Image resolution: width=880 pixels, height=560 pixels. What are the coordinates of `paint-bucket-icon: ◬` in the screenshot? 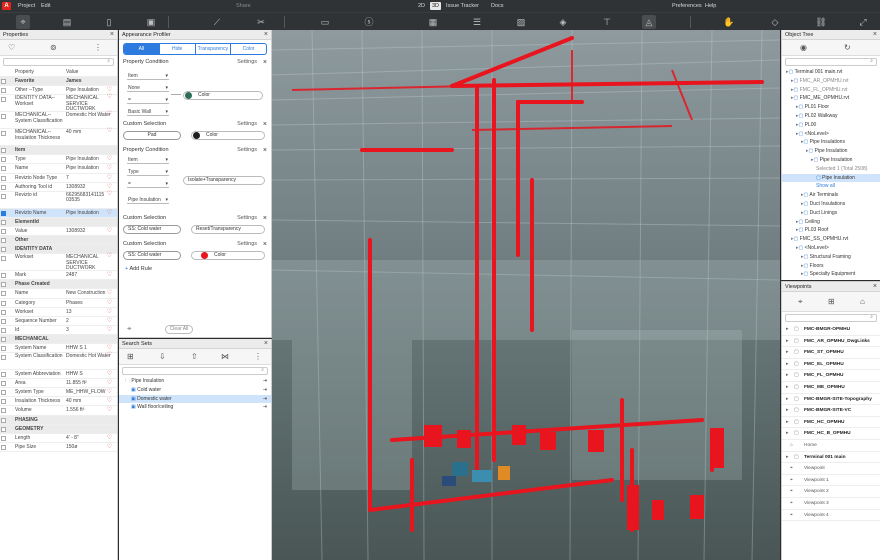 It's located at (649, 22).